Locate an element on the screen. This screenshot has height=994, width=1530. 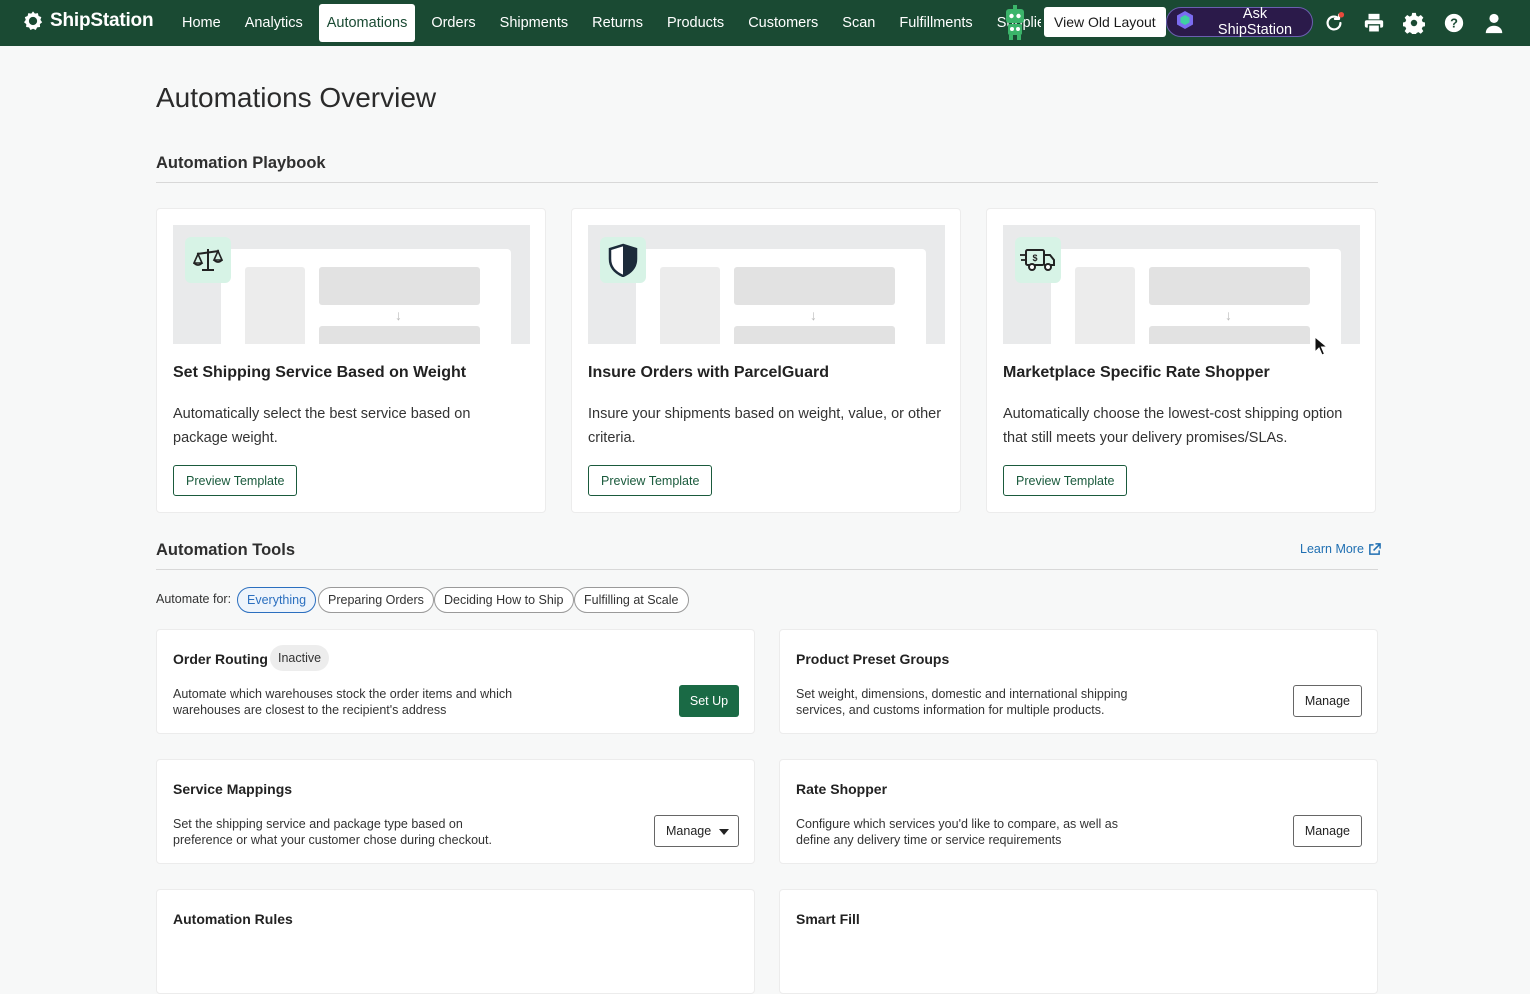
nav-scan: Scan is located at coordinates (858, 23).